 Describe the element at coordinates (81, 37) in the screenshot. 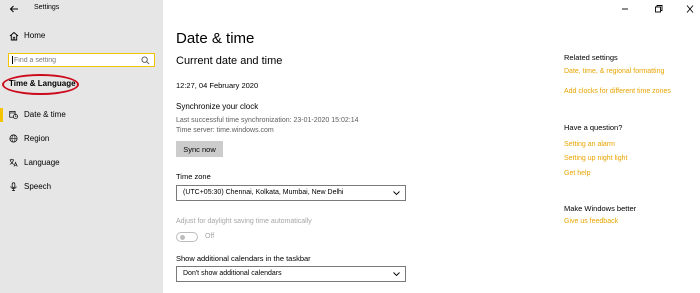

I see `sidebar-item-home: Home` at that location.